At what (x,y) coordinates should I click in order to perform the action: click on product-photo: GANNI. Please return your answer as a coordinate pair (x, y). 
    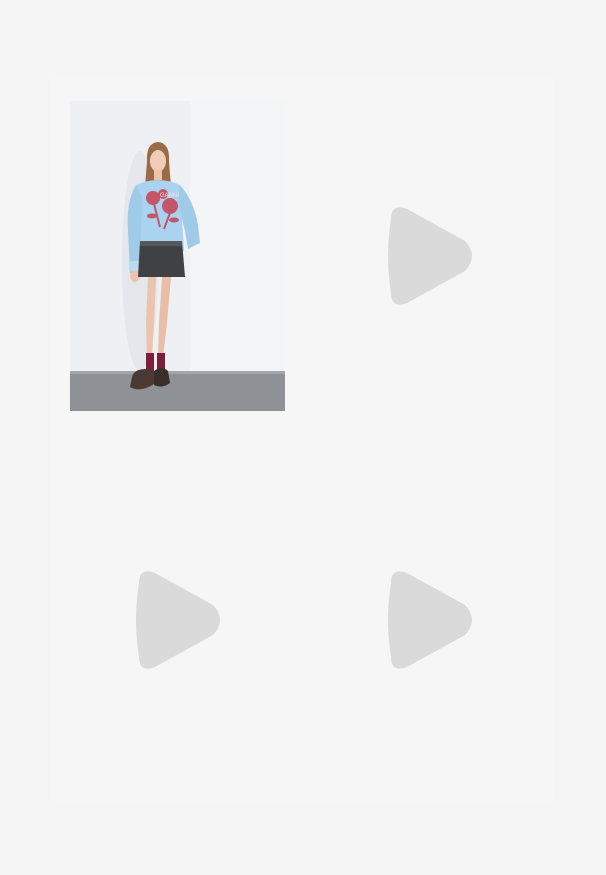
    Looking at the image, I should click on (177, 256).